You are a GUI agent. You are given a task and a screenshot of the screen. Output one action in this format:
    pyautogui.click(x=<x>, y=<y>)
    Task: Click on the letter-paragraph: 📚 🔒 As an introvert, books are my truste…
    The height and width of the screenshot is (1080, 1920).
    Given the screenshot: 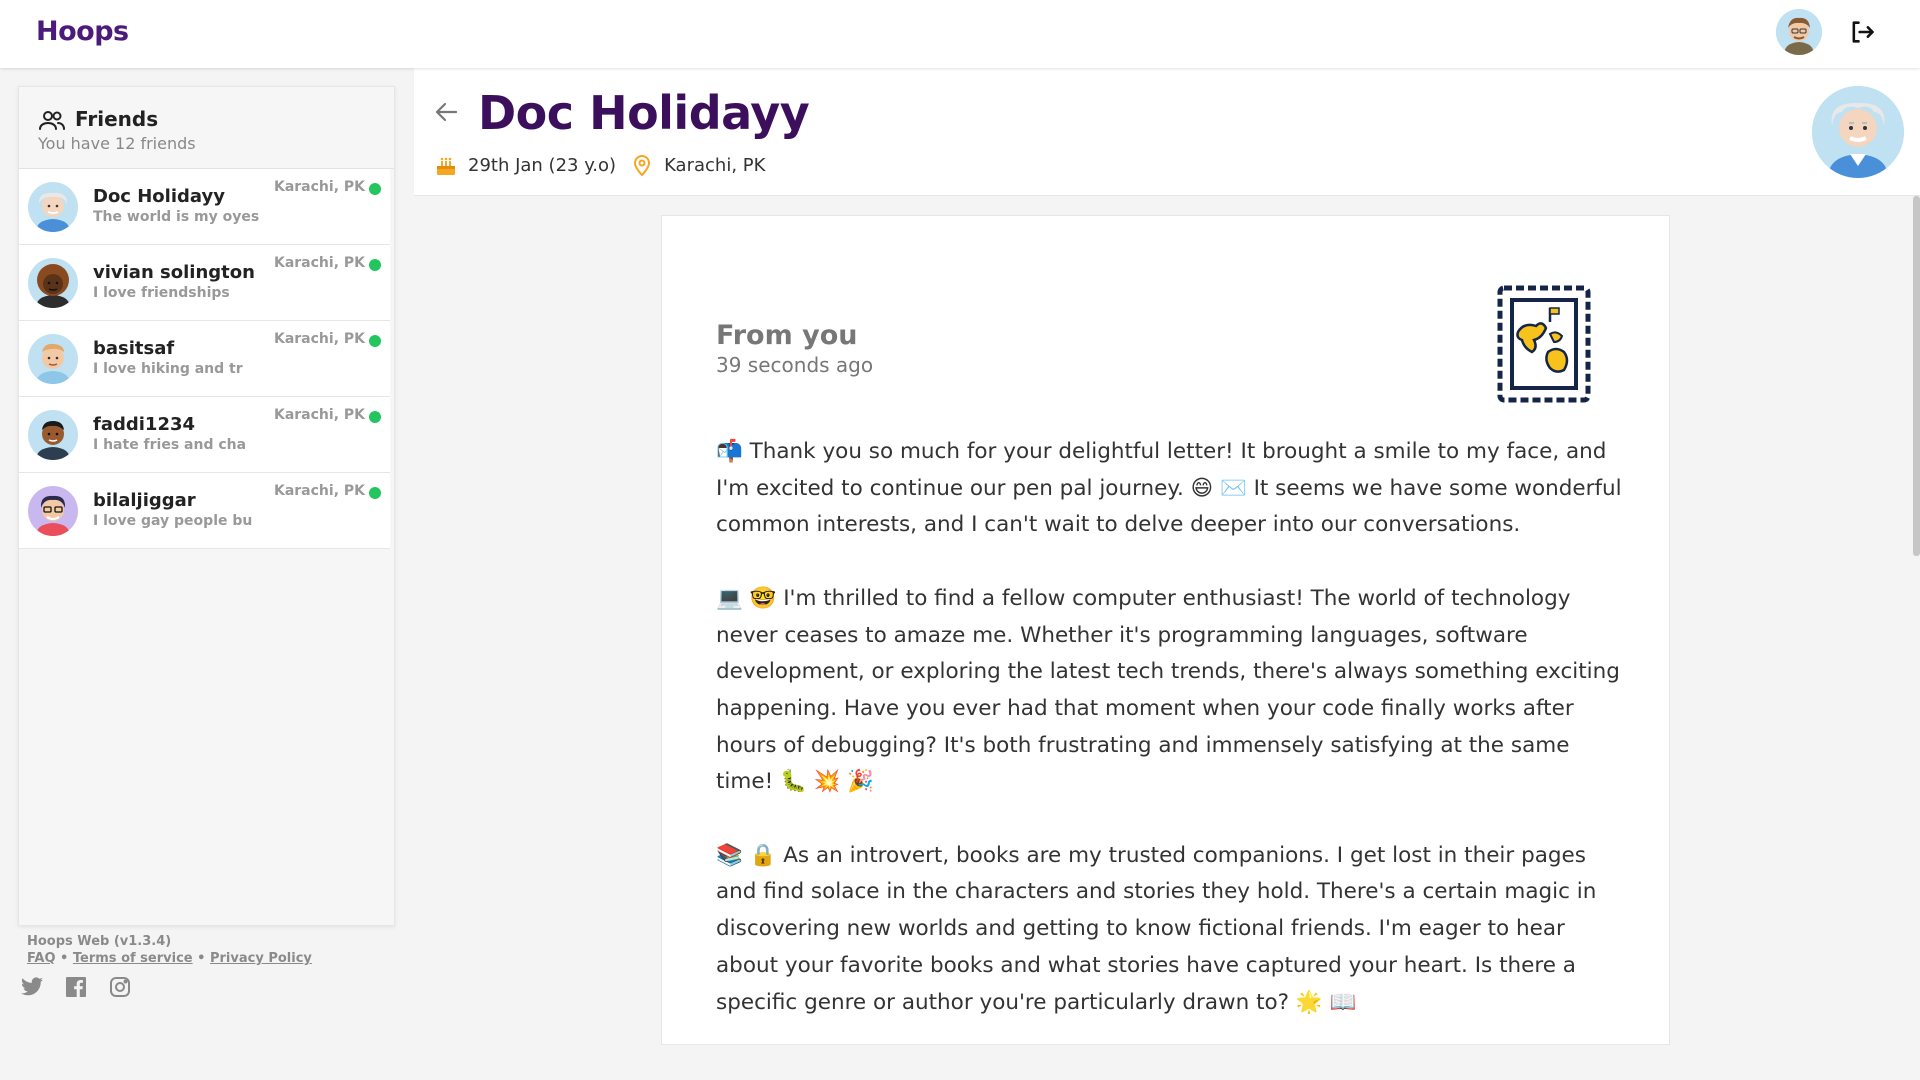 What is the action you would take?
    pyautogui.click(x=1156, y=928)
    